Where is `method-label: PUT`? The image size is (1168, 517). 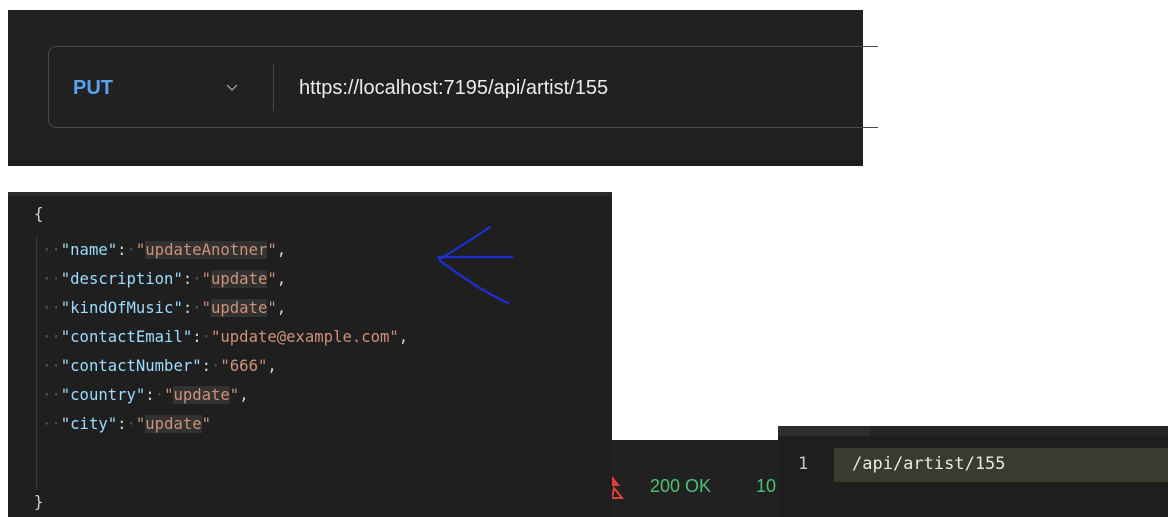
method-label: PUT is located at coordinates (93, 88).